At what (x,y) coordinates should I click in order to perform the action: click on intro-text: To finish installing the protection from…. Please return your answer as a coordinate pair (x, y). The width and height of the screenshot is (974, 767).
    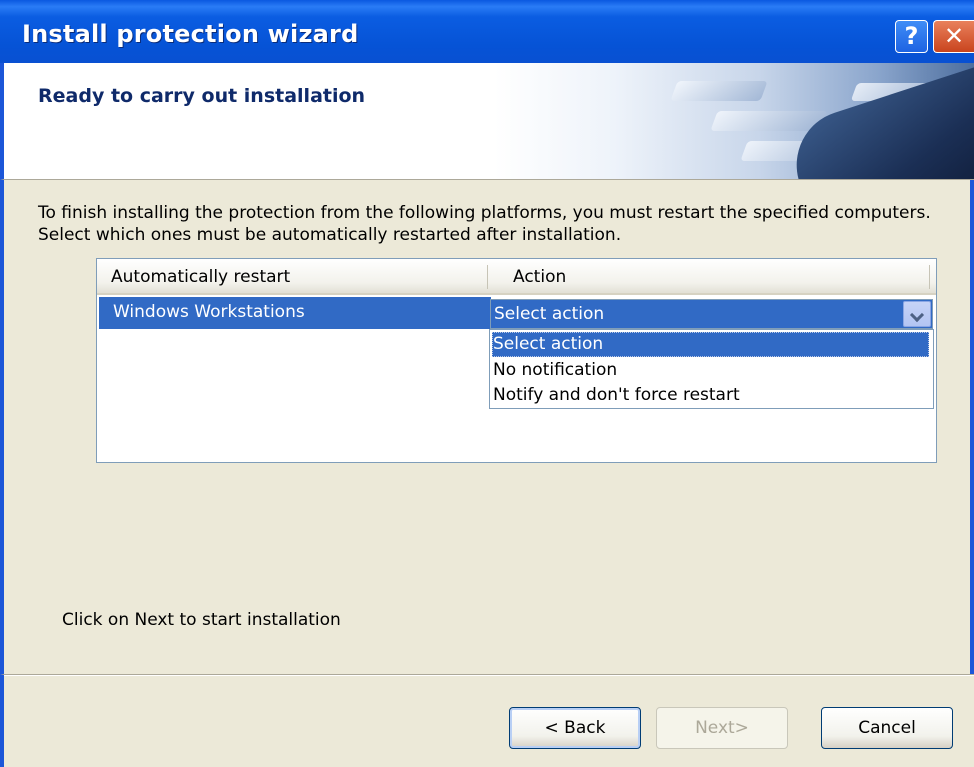
    Looking at the image, I should click on (484, 224).